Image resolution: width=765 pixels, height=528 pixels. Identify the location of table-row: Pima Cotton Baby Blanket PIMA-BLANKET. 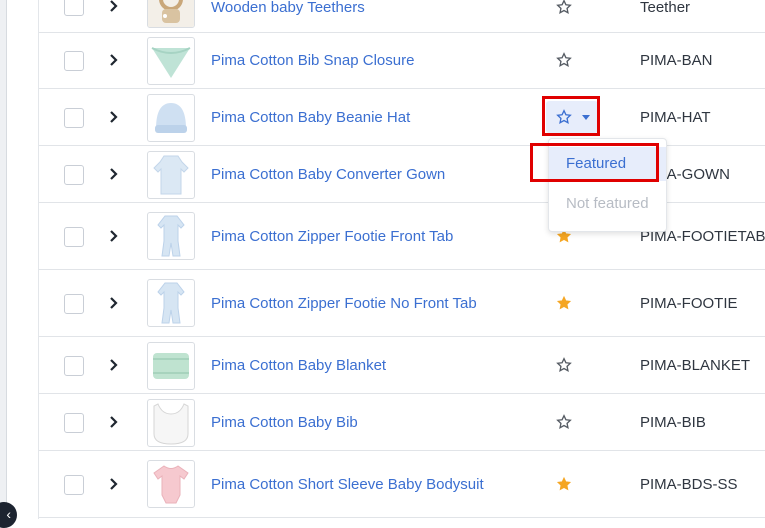
(402, 365).